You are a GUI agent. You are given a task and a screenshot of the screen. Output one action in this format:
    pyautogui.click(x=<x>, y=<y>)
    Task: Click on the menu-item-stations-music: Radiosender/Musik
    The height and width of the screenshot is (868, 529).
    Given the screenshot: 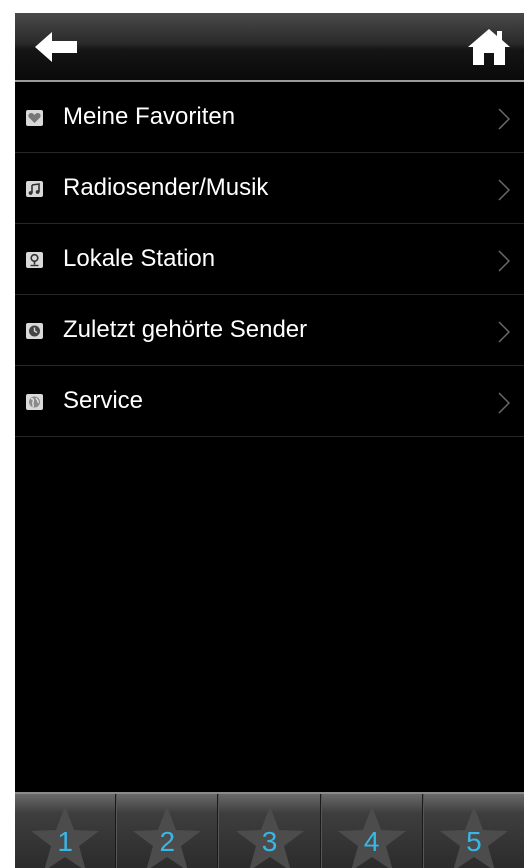 What is the action you would take?
    pyautogui.click(x=269, y=188)
    